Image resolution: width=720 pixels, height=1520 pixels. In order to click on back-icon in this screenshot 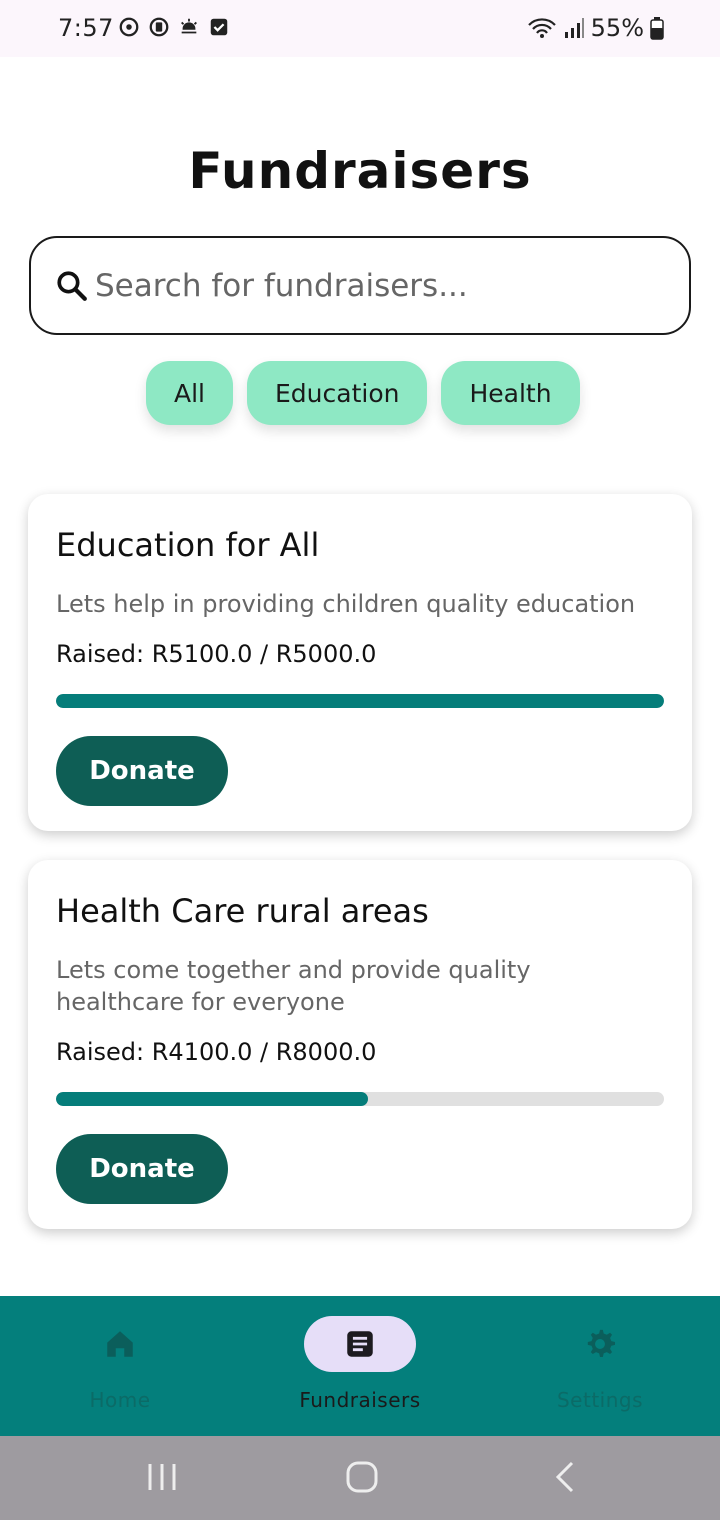, I will do `click(565, 1477)`.